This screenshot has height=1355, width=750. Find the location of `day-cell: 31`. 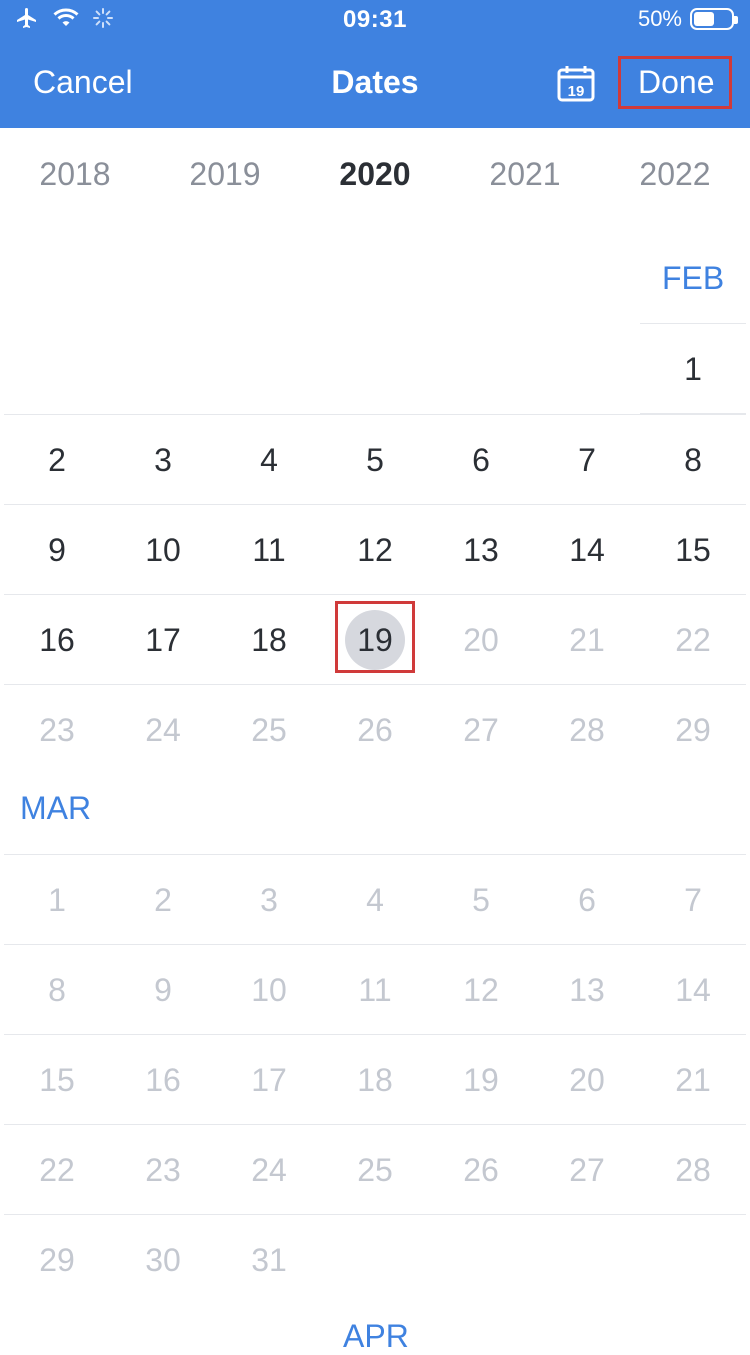

day-cell: 31 is located at coordinates (269, 1260).